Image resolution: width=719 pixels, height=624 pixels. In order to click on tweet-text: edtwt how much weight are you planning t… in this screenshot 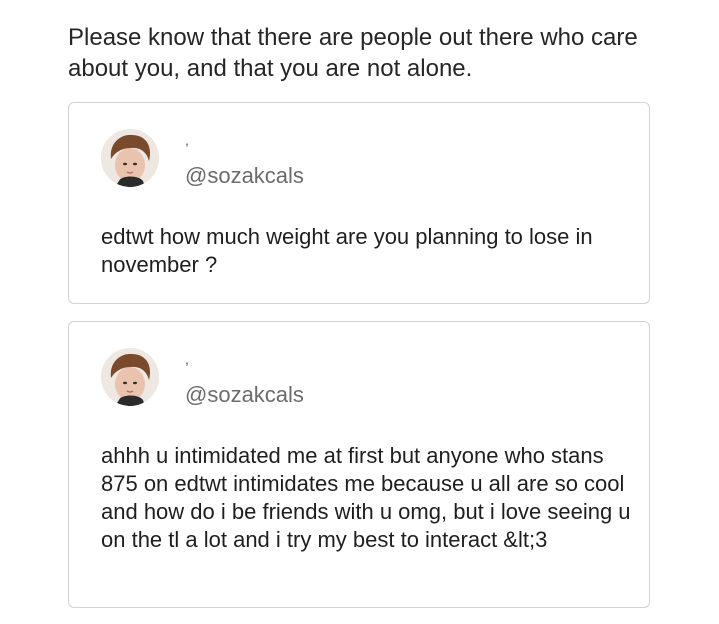, I will do `click(347, 250)`.